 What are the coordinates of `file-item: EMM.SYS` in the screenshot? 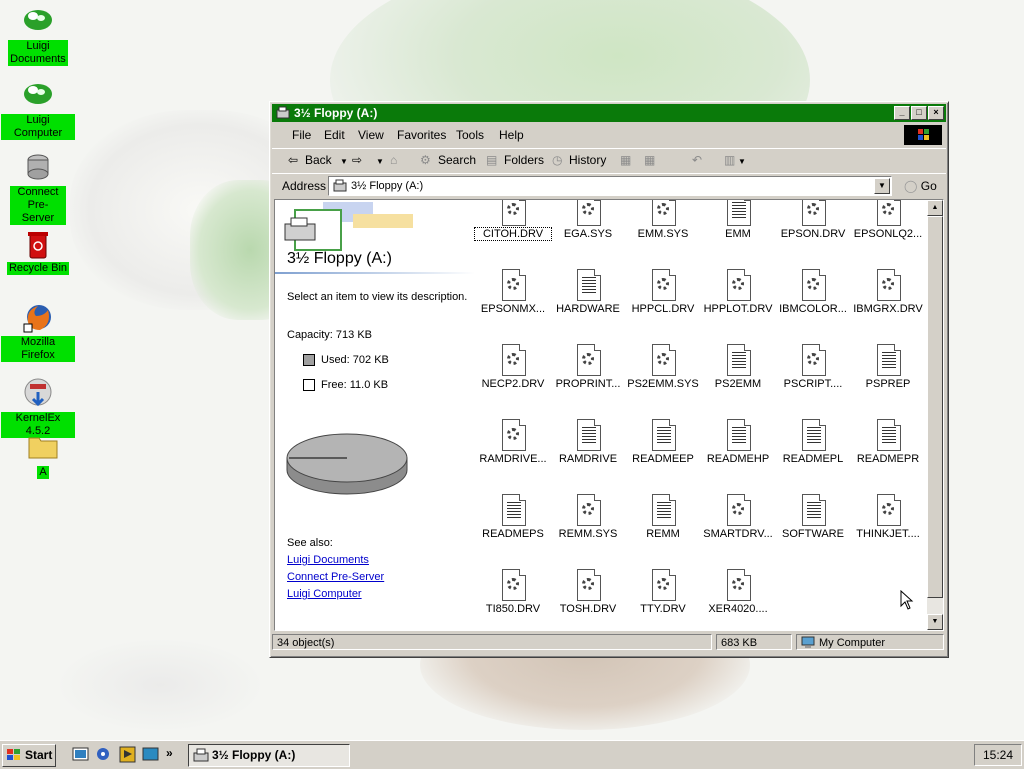 It's located at (663, 220).